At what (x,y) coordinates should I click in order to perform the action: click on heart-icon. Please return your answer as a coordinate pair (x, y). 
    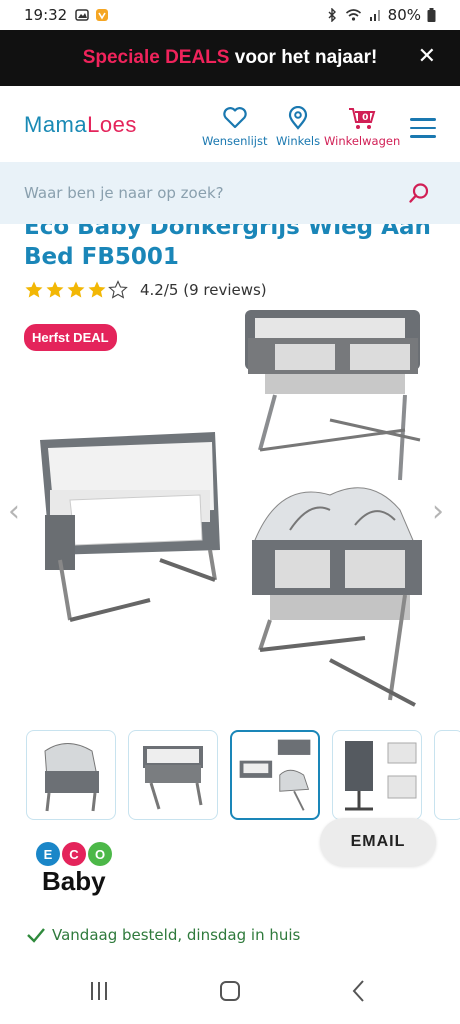
    Looking at the image, I should click on (235, 118).